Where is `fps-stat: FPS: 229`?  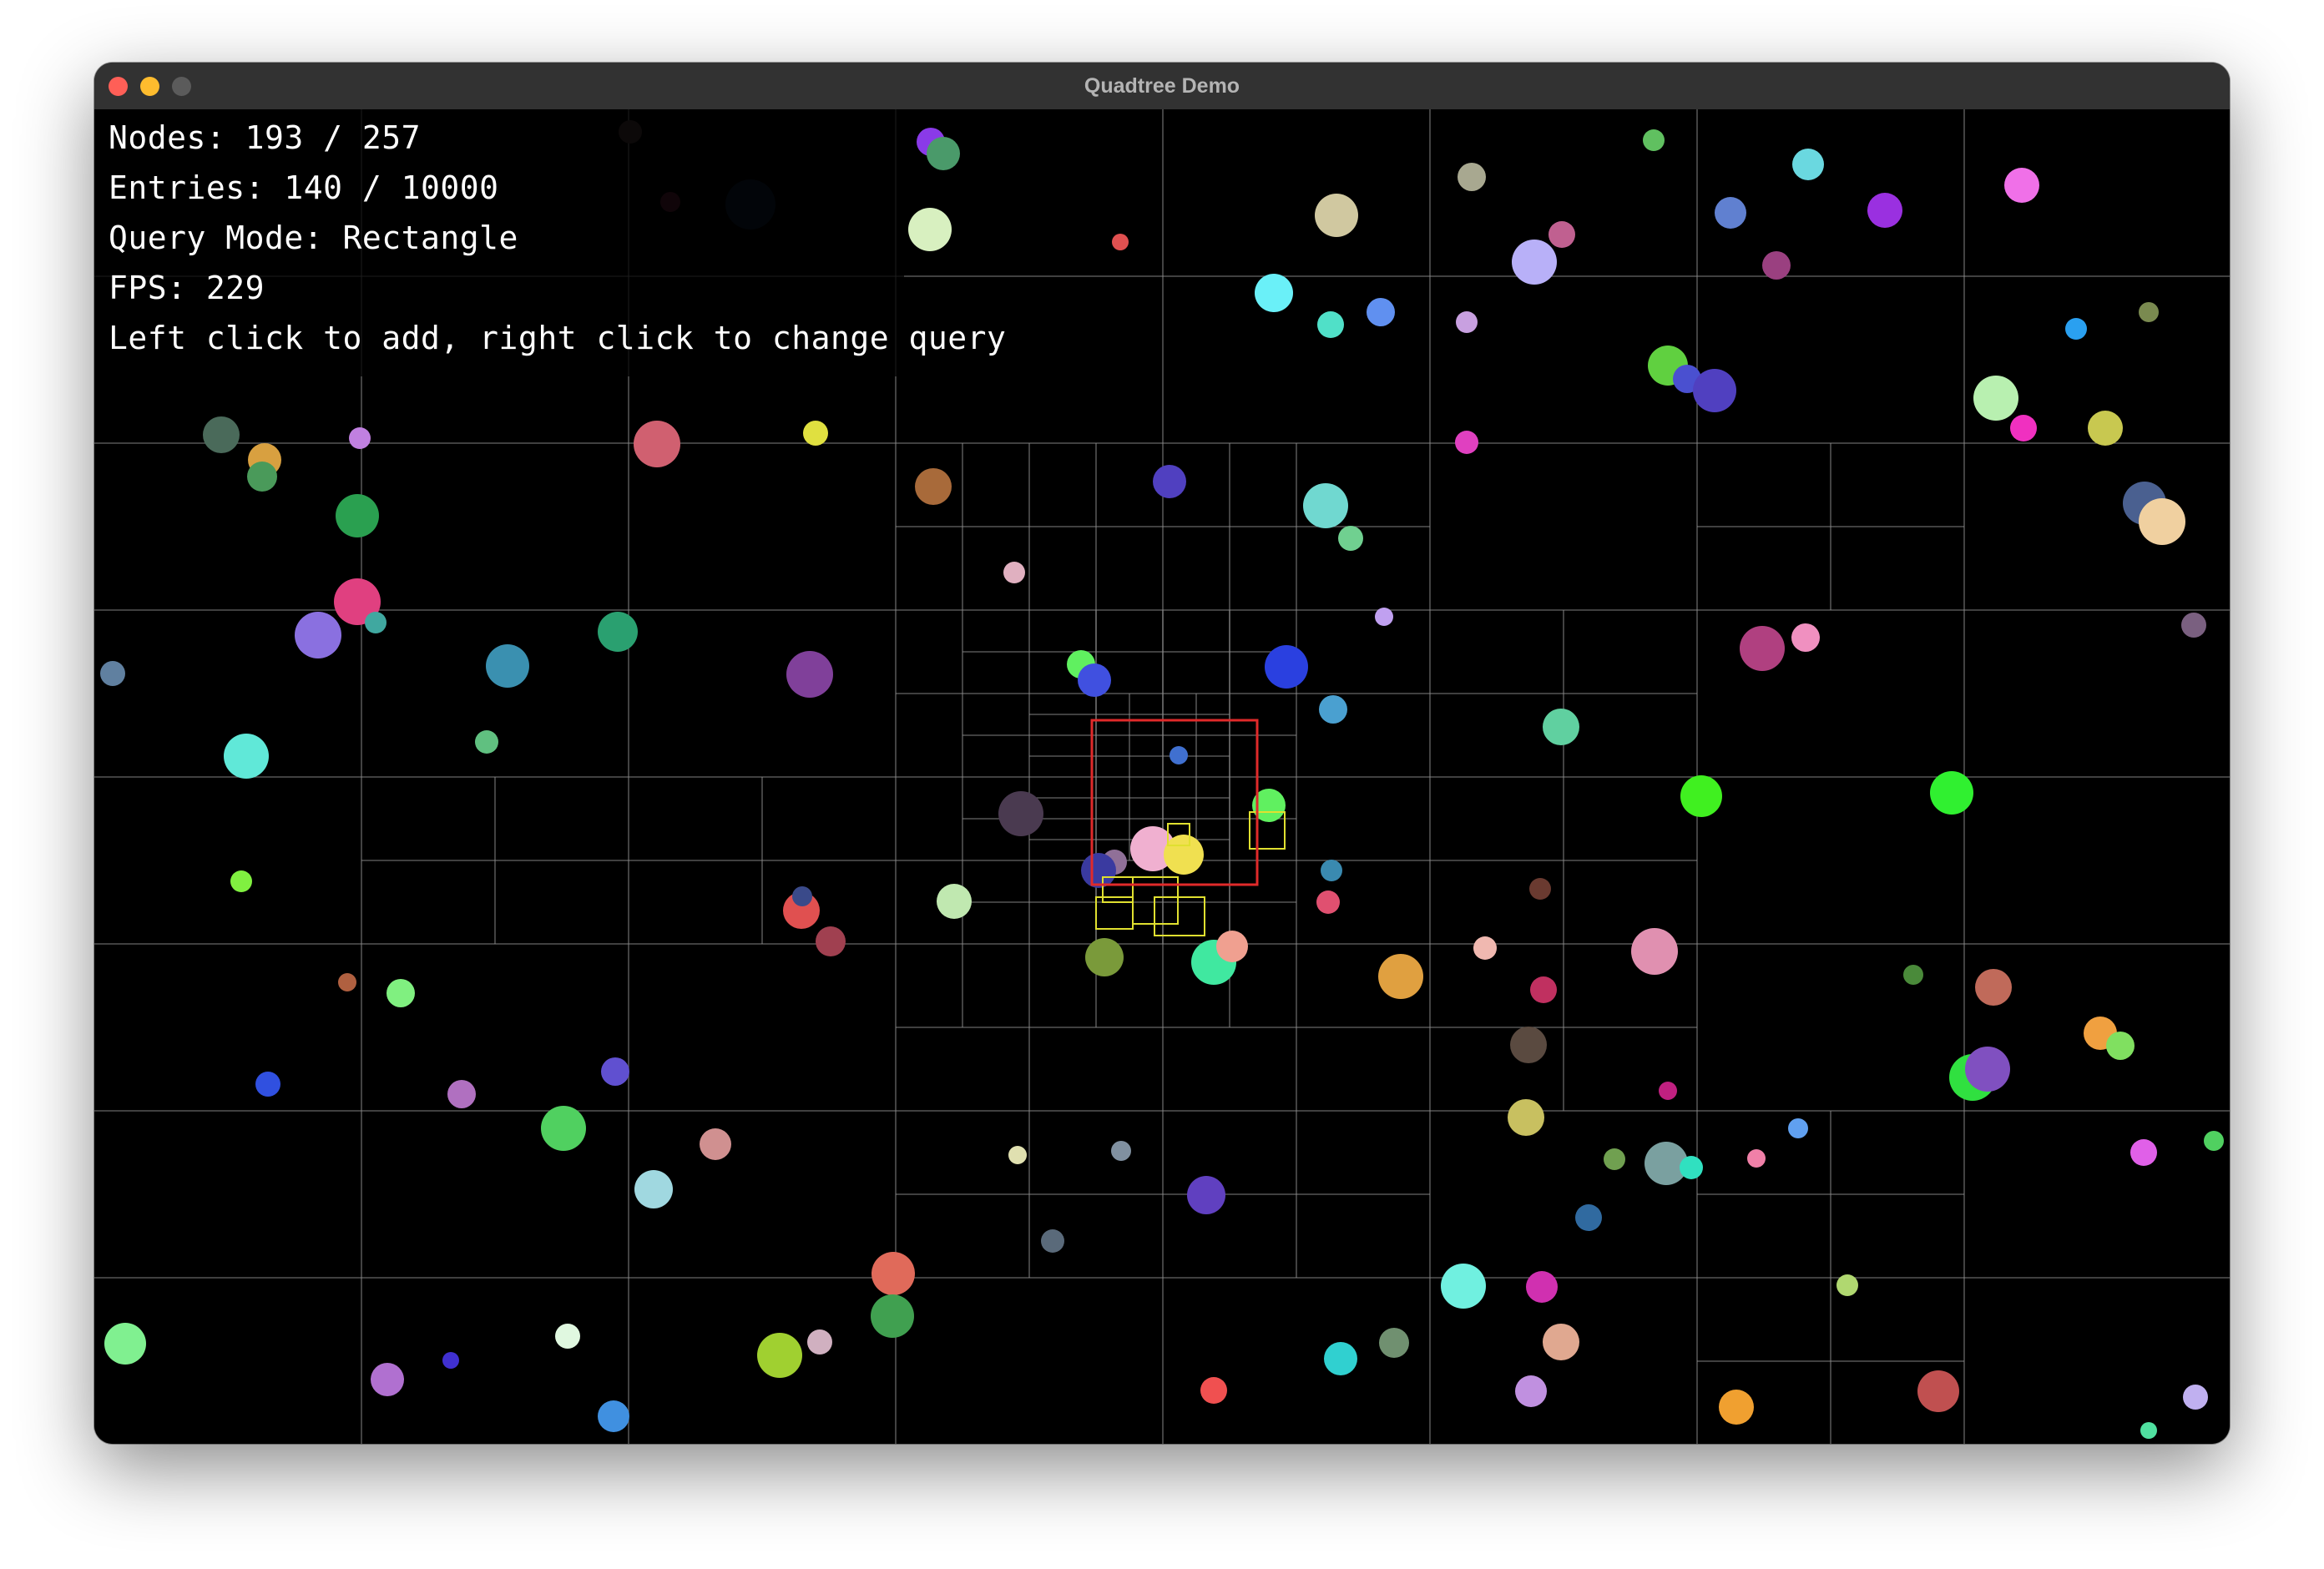
fps-stat: FPS: 229 is located at coordinates (187, 288).